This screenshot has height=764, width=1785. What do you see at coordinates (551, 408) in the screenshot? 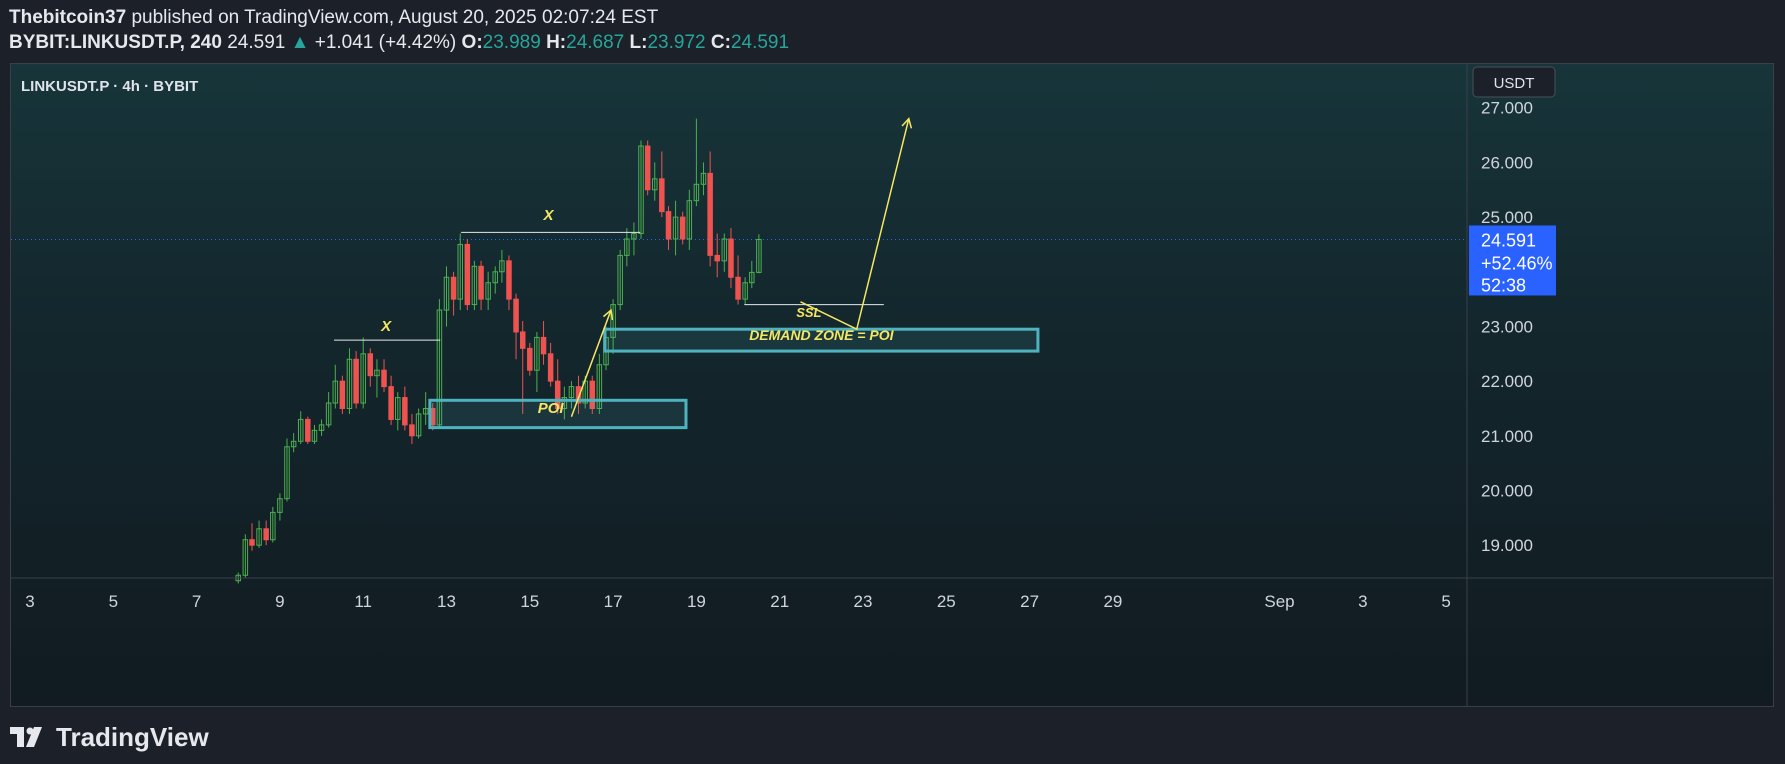
I see `poi-label: POI` at bounding box center [551, 408].